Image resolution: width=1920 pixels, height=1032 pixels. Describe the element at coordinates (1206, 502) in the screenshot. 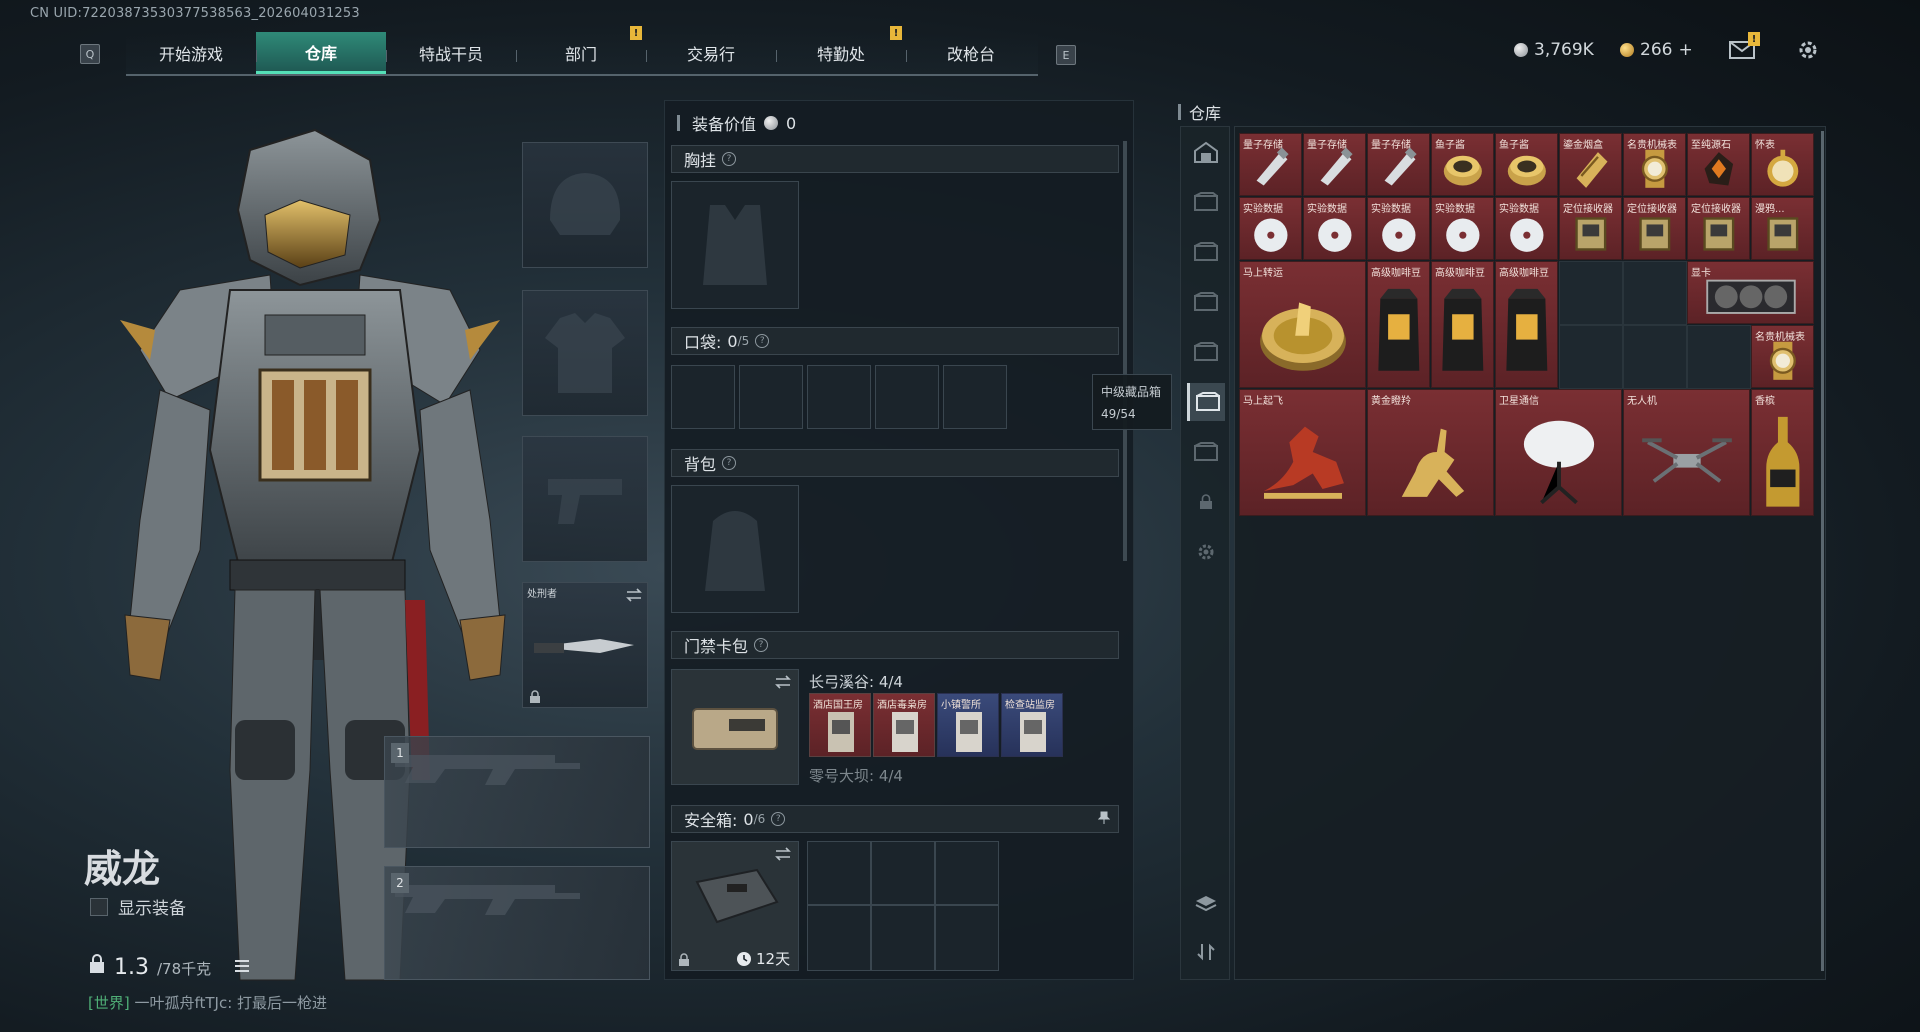

I see `locked-tab` at that location.